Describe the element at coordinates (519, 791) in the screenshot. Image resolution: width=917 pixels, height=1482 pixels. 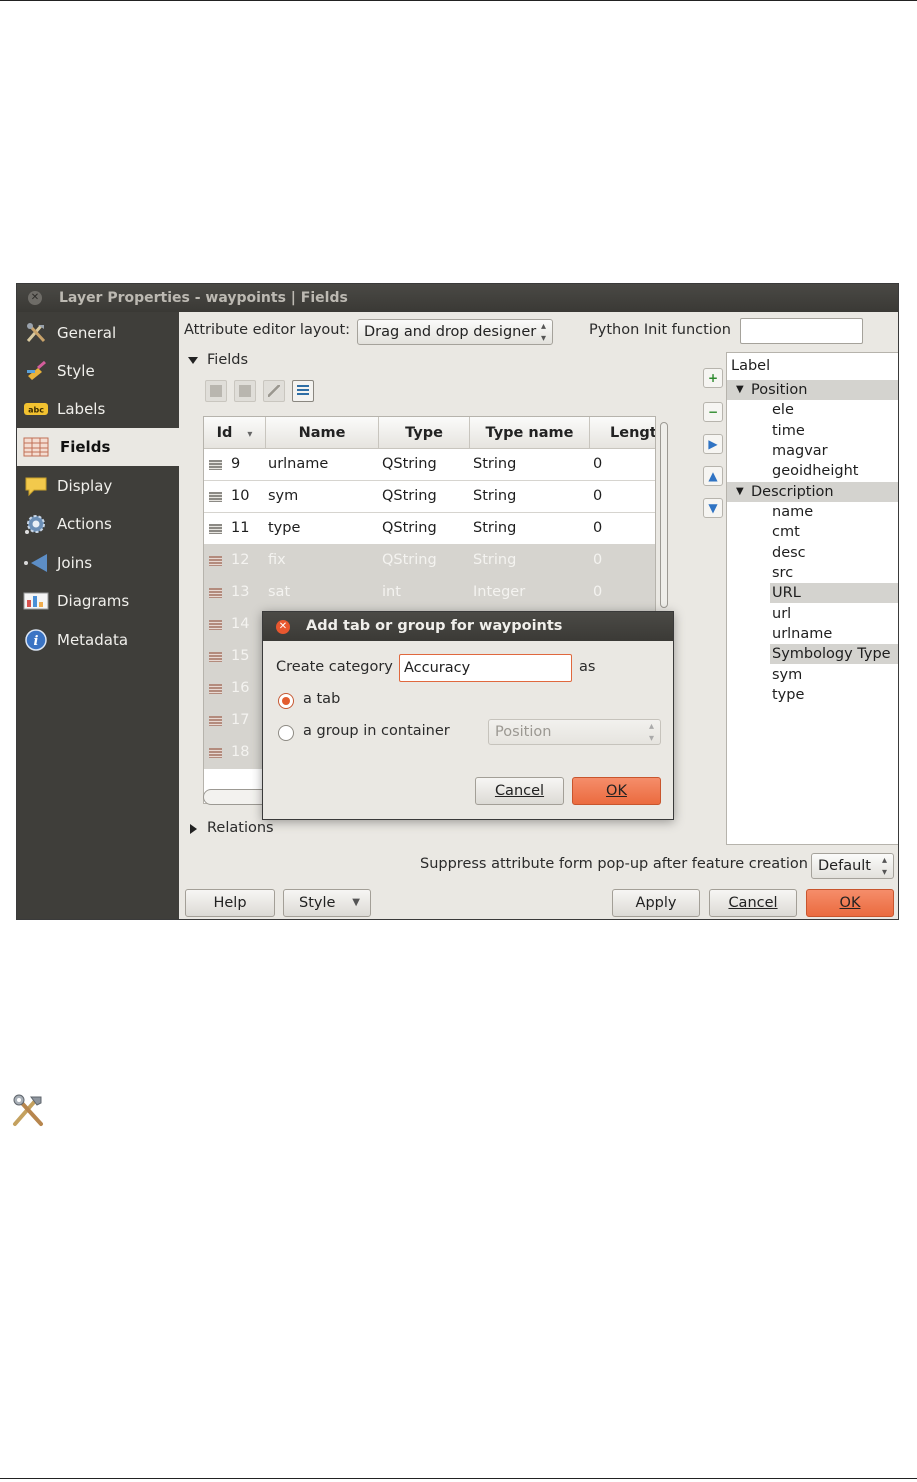
I see `dialog-cancel-button: Cancel` at that location.